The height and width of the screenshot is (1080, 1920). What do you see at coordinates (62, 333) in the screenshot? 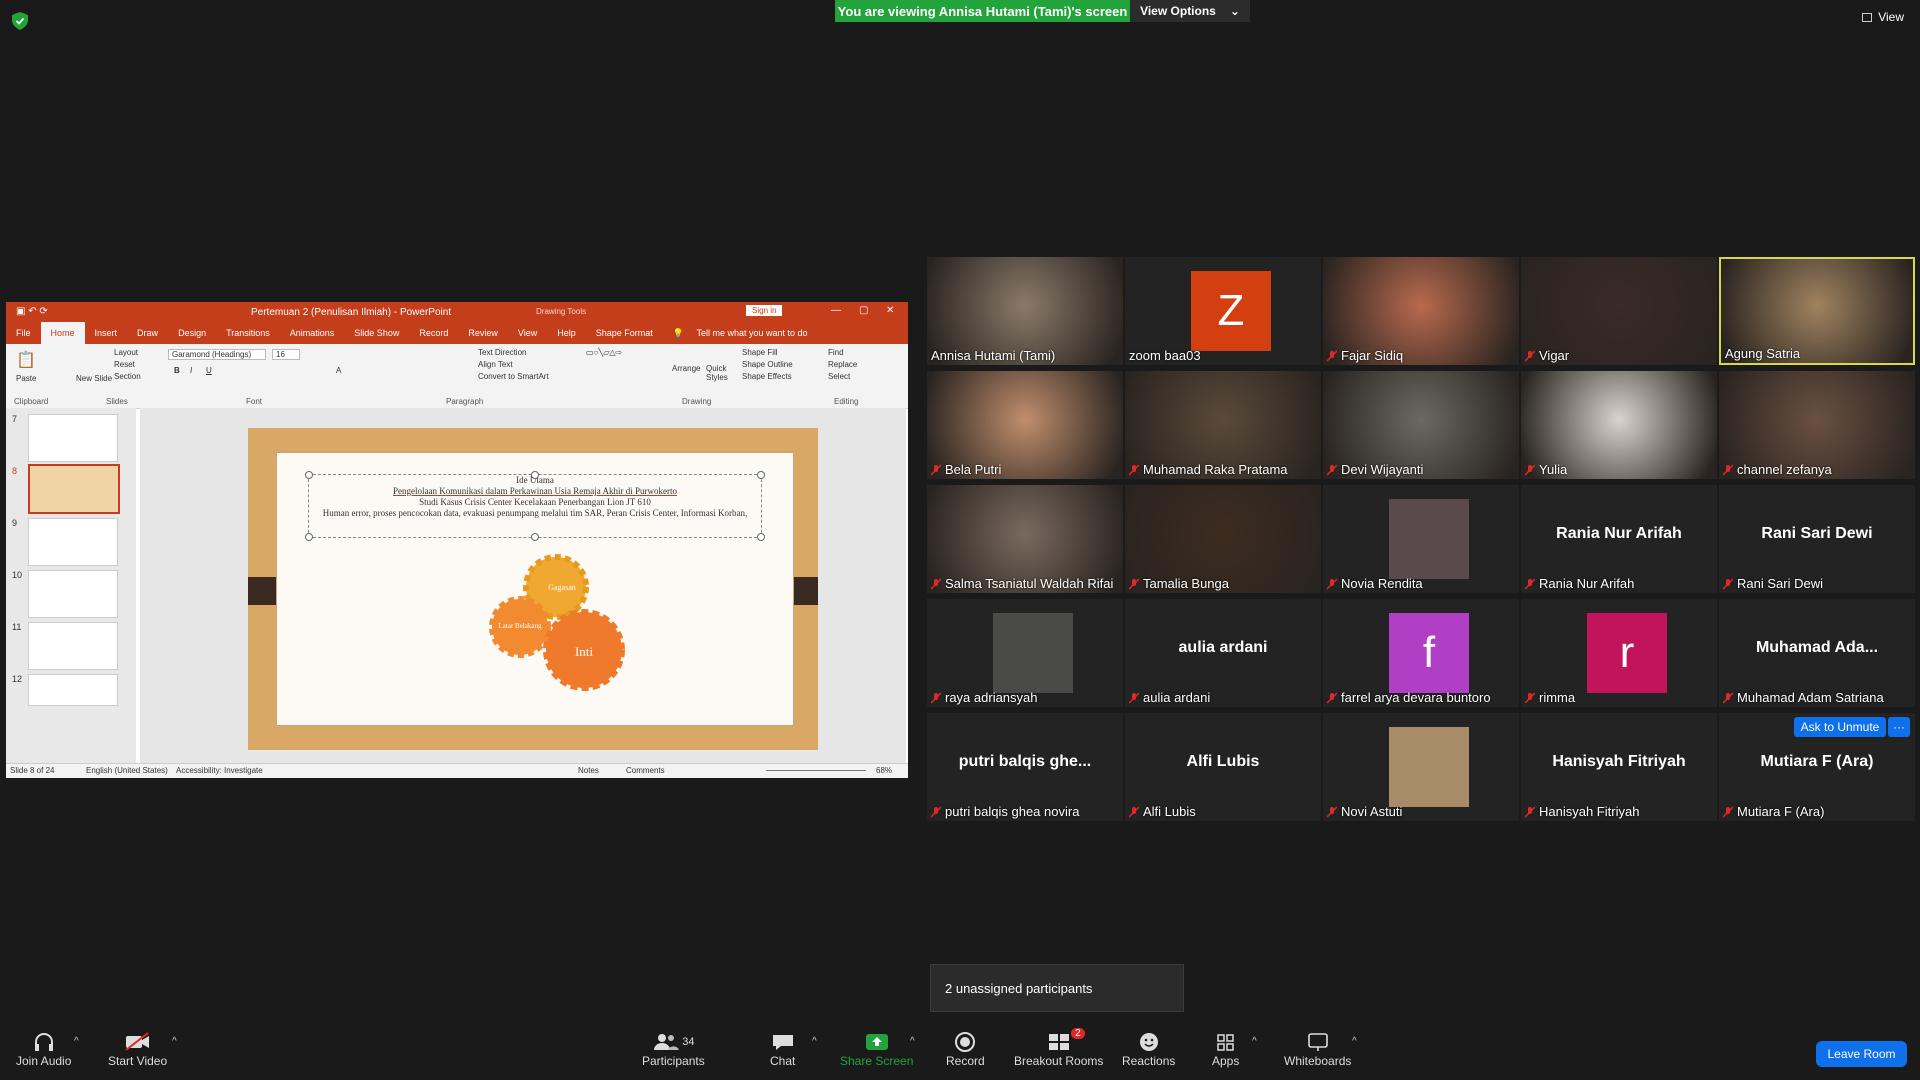
I see `tab-home: Home` at bounding box center [62, 333].